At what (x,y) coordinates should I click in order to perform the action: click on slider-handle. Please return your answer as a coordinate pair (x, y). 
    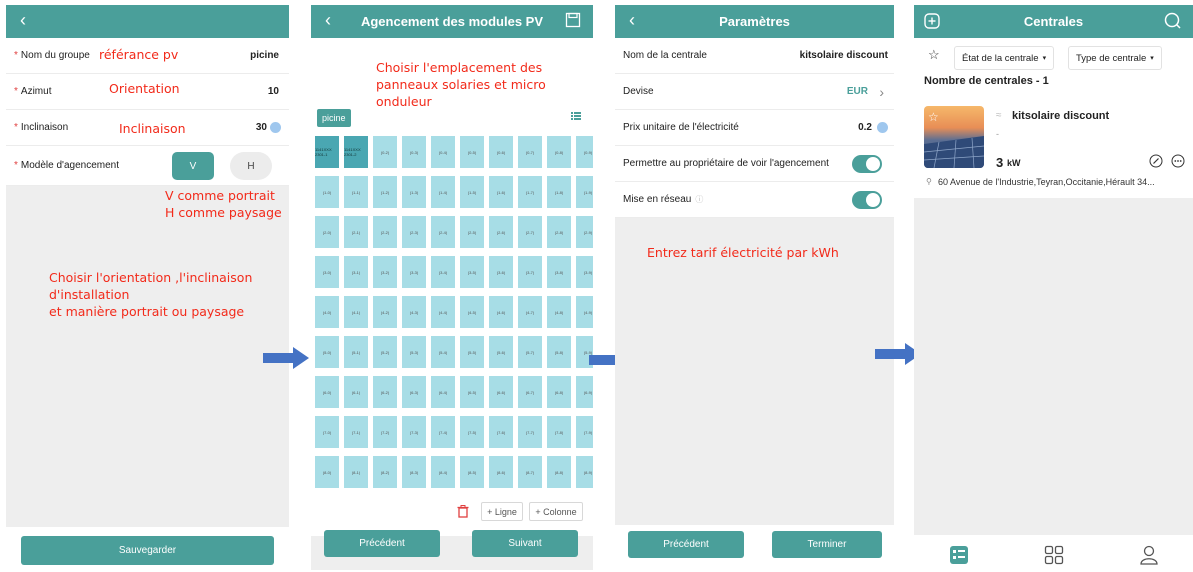
    Looking at the image, I should click on (275, 127).